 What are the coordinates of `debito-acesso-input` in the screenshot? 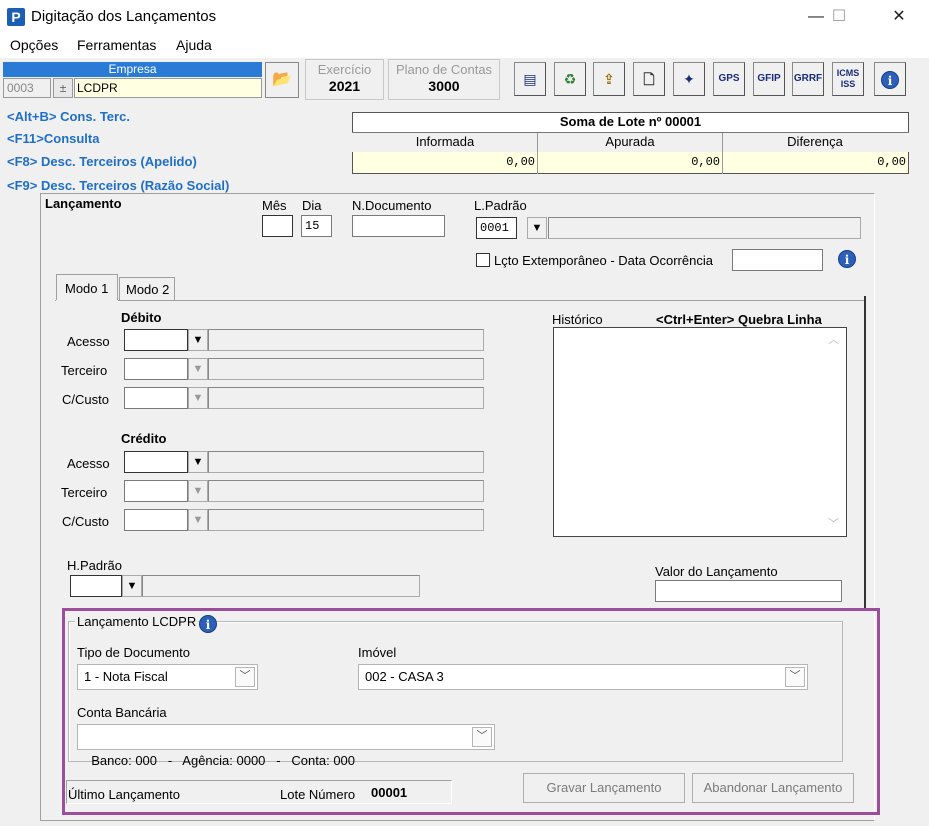 It's located at (156, 340).